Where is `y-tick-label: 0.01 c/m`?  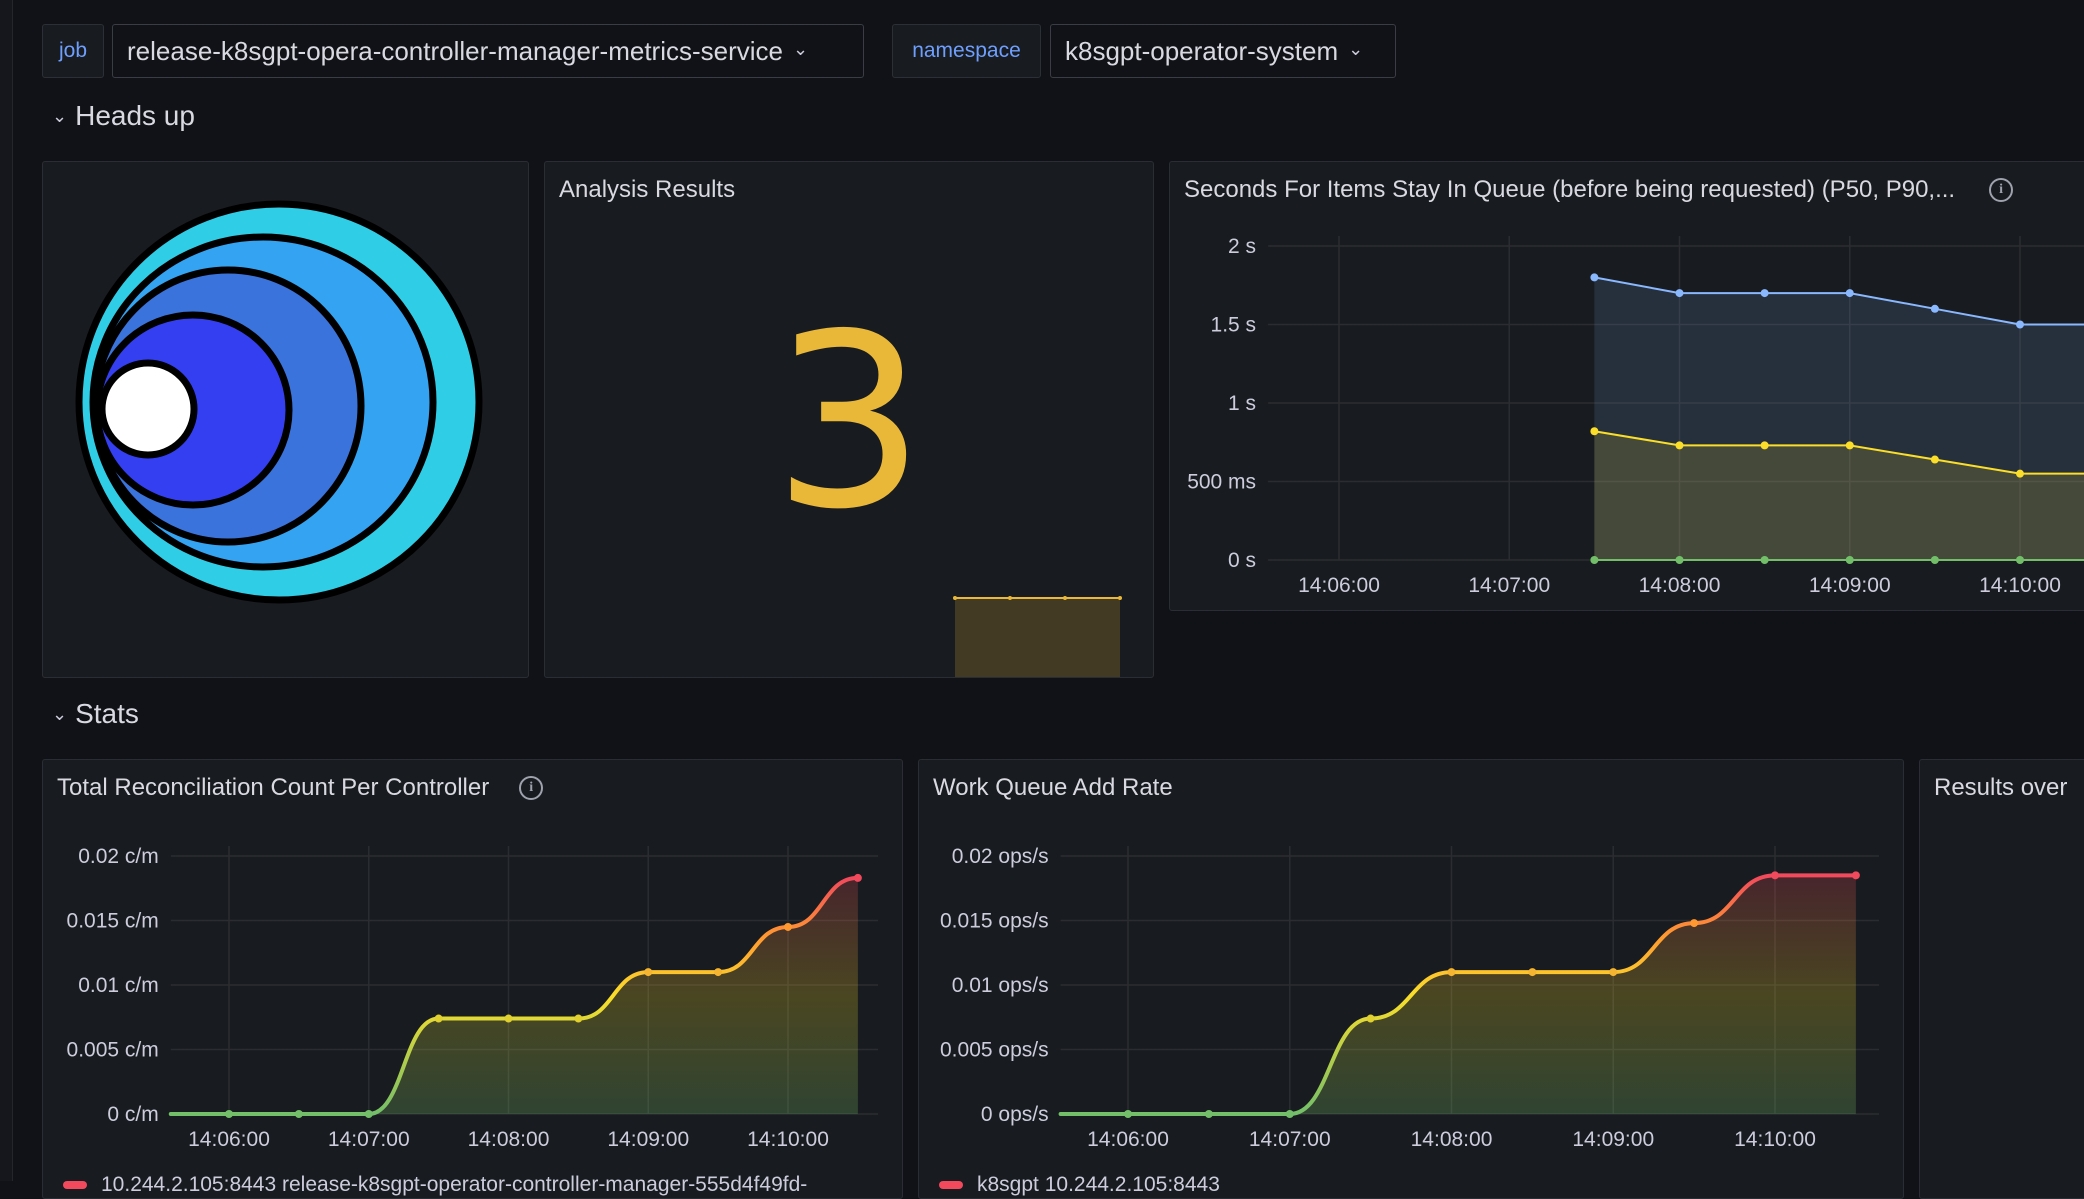
y-tick-label: 0.01 c/m is located at coordinates (118, 985).